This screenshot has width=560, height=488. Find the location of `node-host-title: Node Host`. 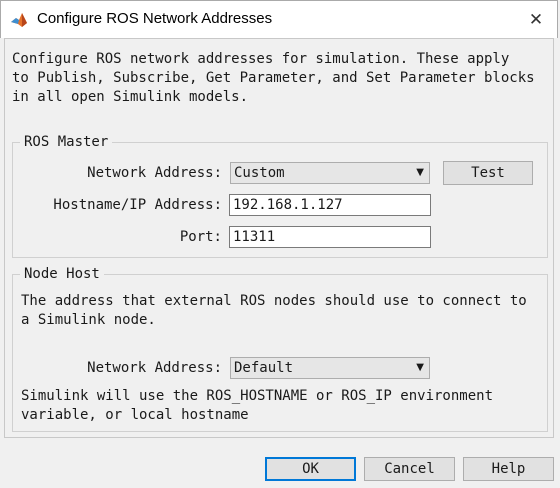

node-host-title: Node Host is located at coordinates (62, 274).